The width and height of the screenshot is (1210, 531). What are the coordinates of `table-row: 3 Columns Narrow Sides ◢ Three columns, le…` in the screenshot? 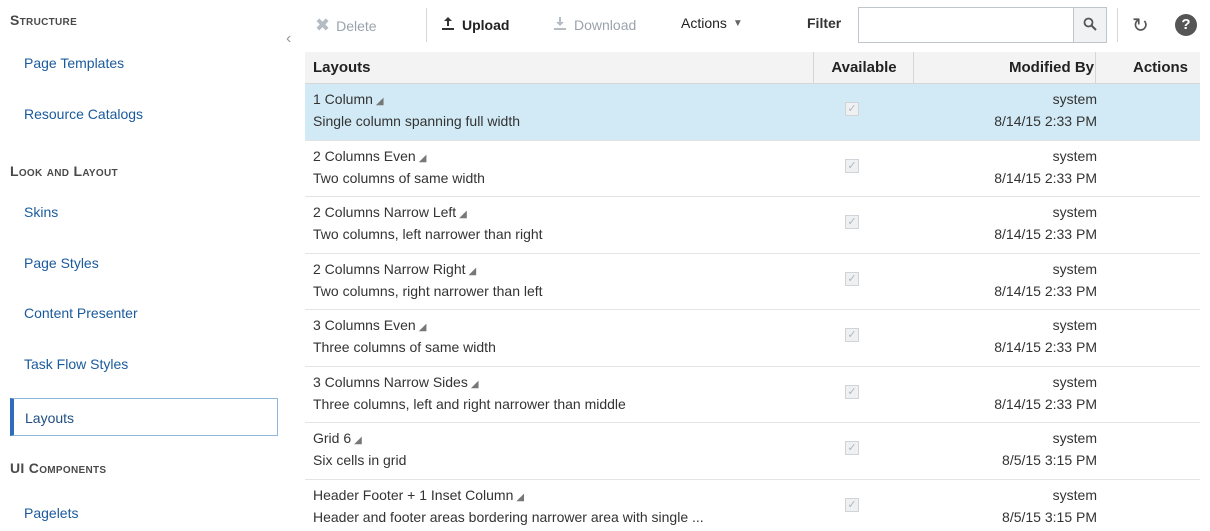 It's located at (752, 395).